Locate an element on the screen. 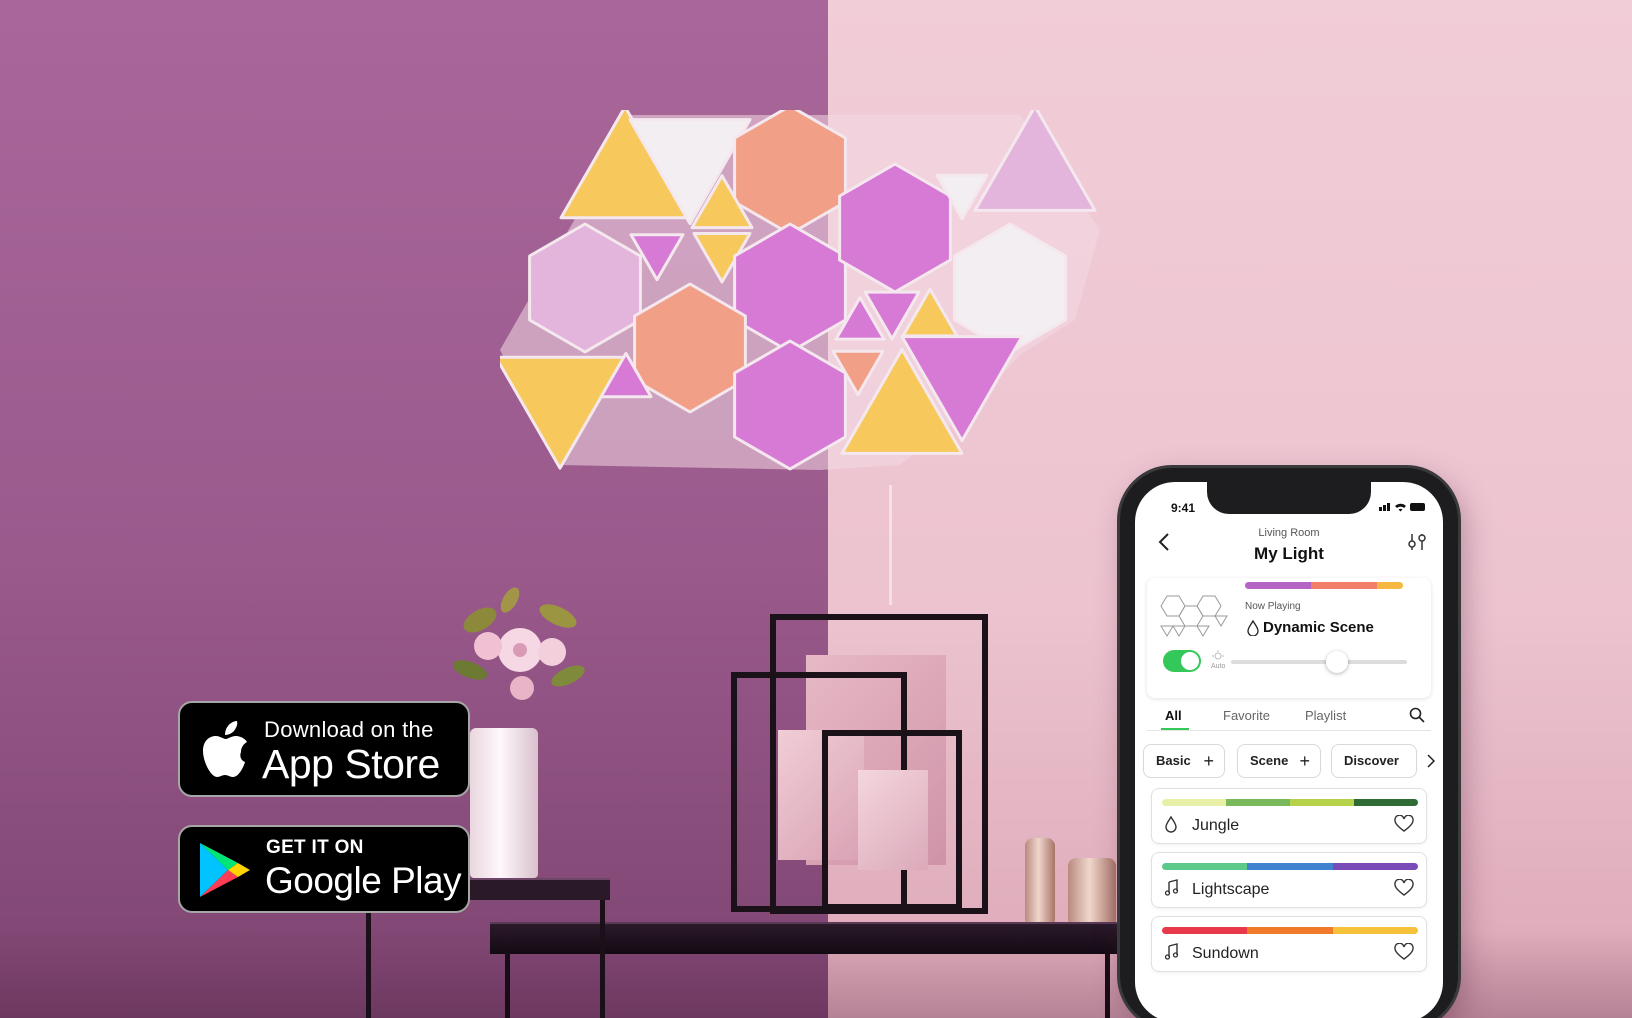  google-play-big-text: Google Play is located at coordinates (363, 880).